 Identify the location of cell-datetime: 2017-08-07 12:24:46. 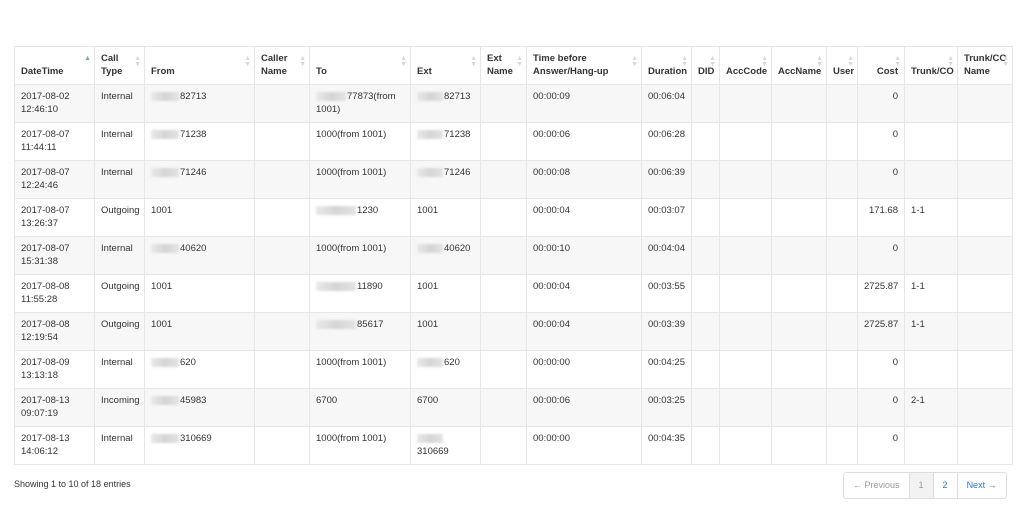
(54, 179).